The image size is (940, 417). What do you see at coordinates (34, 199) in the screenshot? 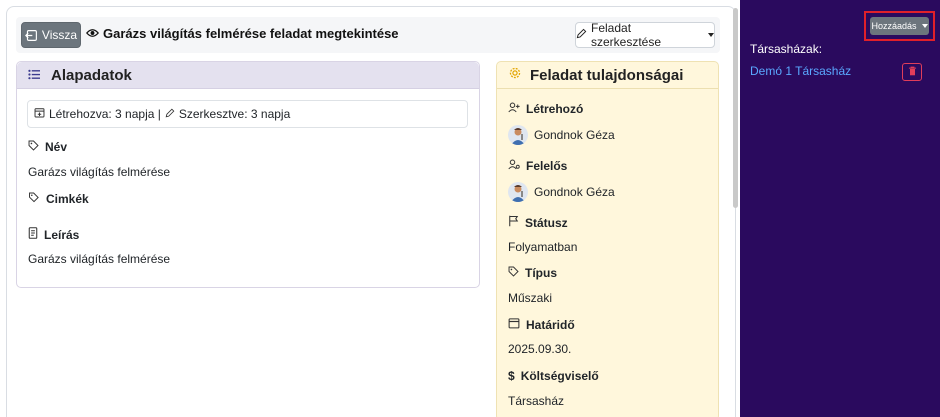
I see `tags-icon` at bounding box center [34, 199].